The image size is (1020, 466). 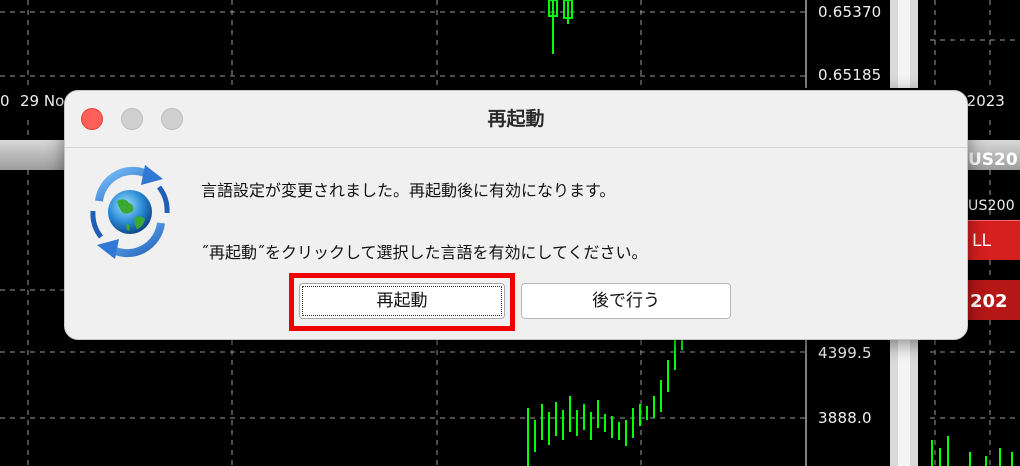 I want to click on price-label-third: 4399.5, so click(x=845, y=353).